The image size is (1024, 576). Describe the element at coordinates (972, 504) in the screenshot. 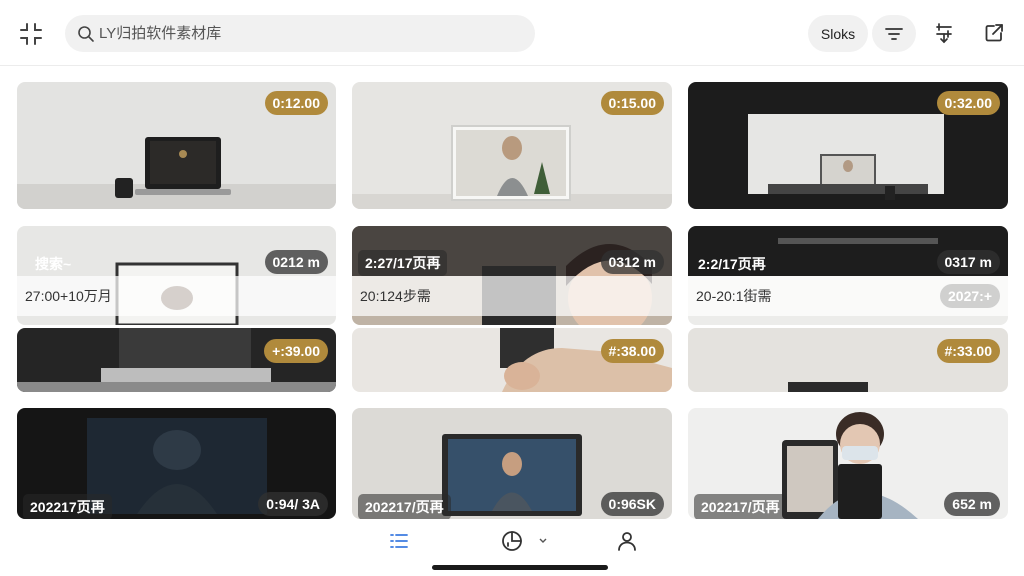

I see `duration-badge: 652 m` at that location.